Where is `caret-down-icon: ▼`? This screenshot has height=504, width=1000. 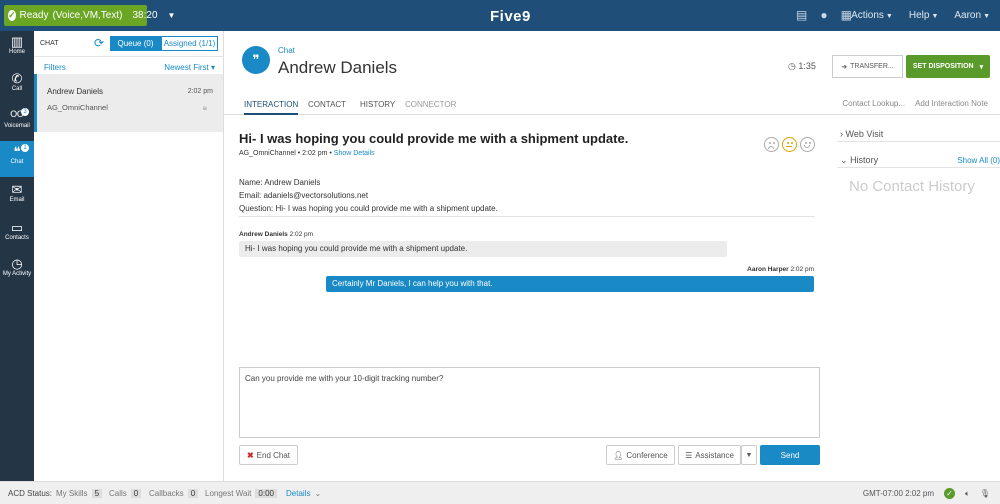
caret-down-icon: ▼ is located at coordinates (749, 455).